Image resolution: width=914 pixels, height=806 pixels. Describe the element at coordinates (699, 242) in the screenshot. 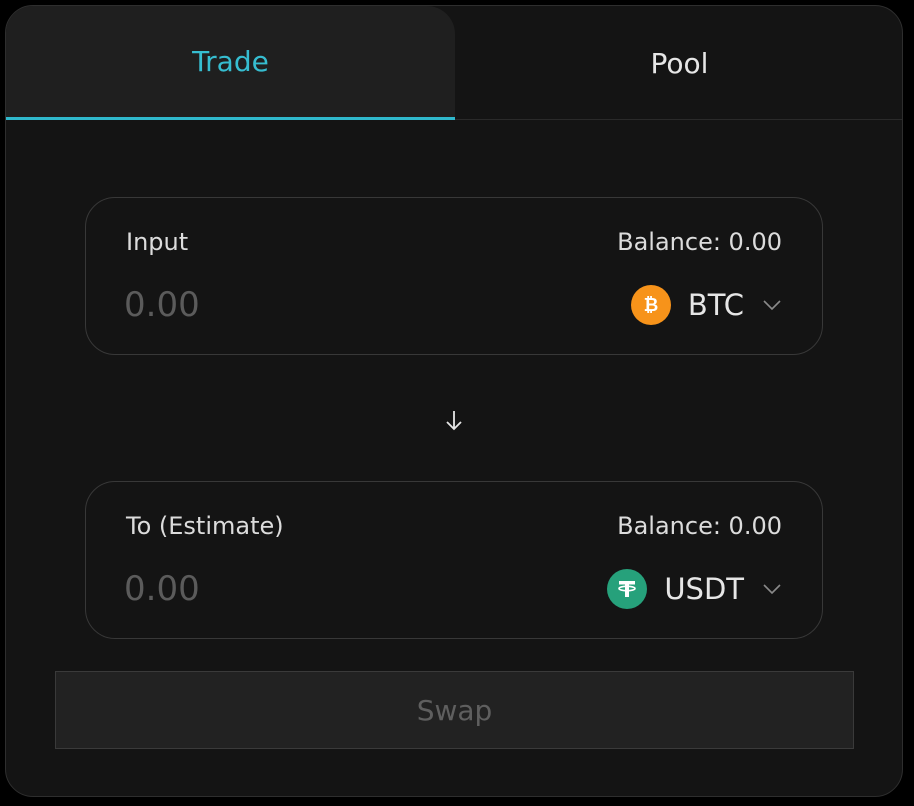

I see `input-balance: Balance: 0.00` at that location.